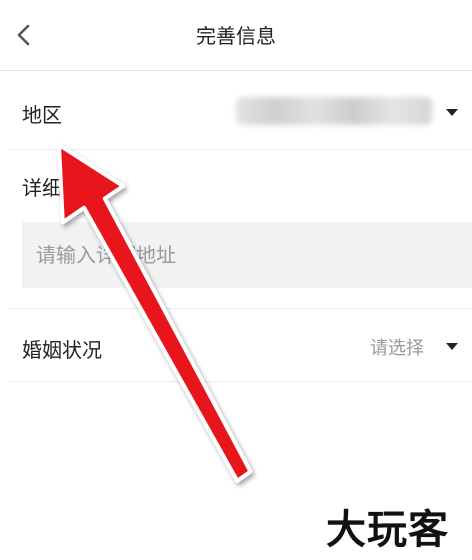 This screenshot has width=472, height=560. Describe the element at coordinates (42, 115) in the screenshot. I see `region-label: 地区` at that location.